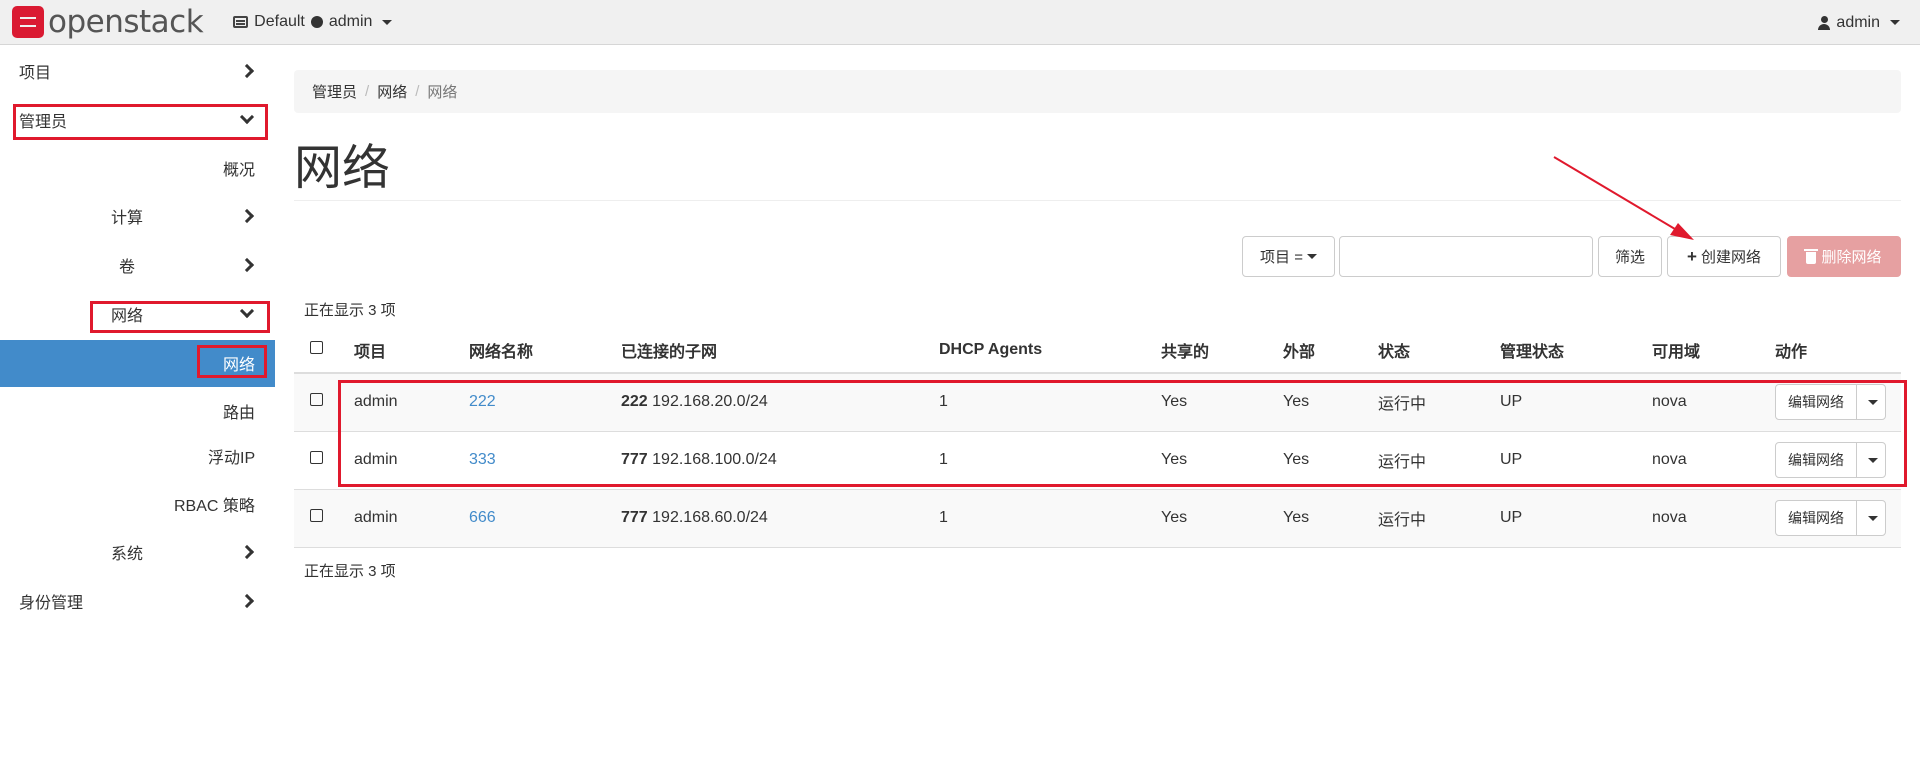 The image size is (1920, 780). Describe the element at coordinates (1851, 257) in the screenshot. I see `delete-network-label: 删除网络` at that location.